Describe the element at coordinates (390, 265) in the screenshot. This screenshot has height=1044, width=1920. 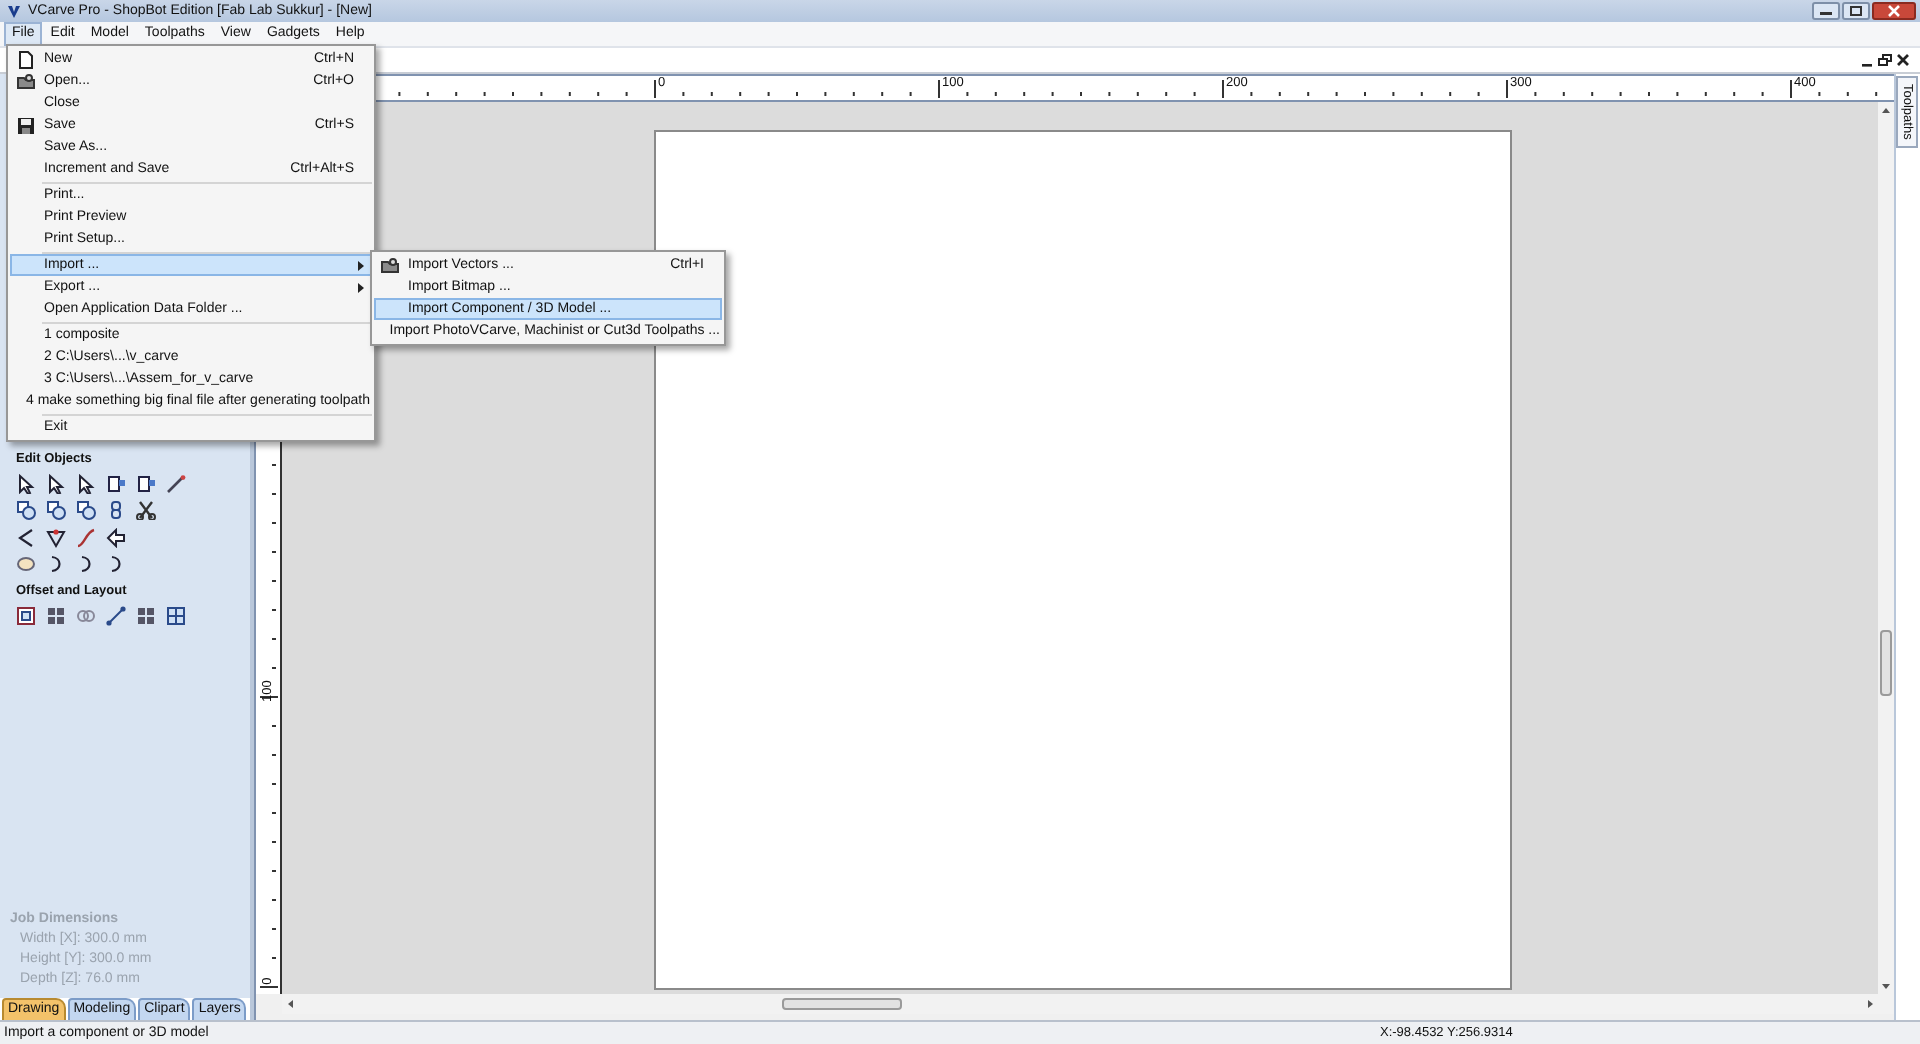
I see `import-icon` at that location.